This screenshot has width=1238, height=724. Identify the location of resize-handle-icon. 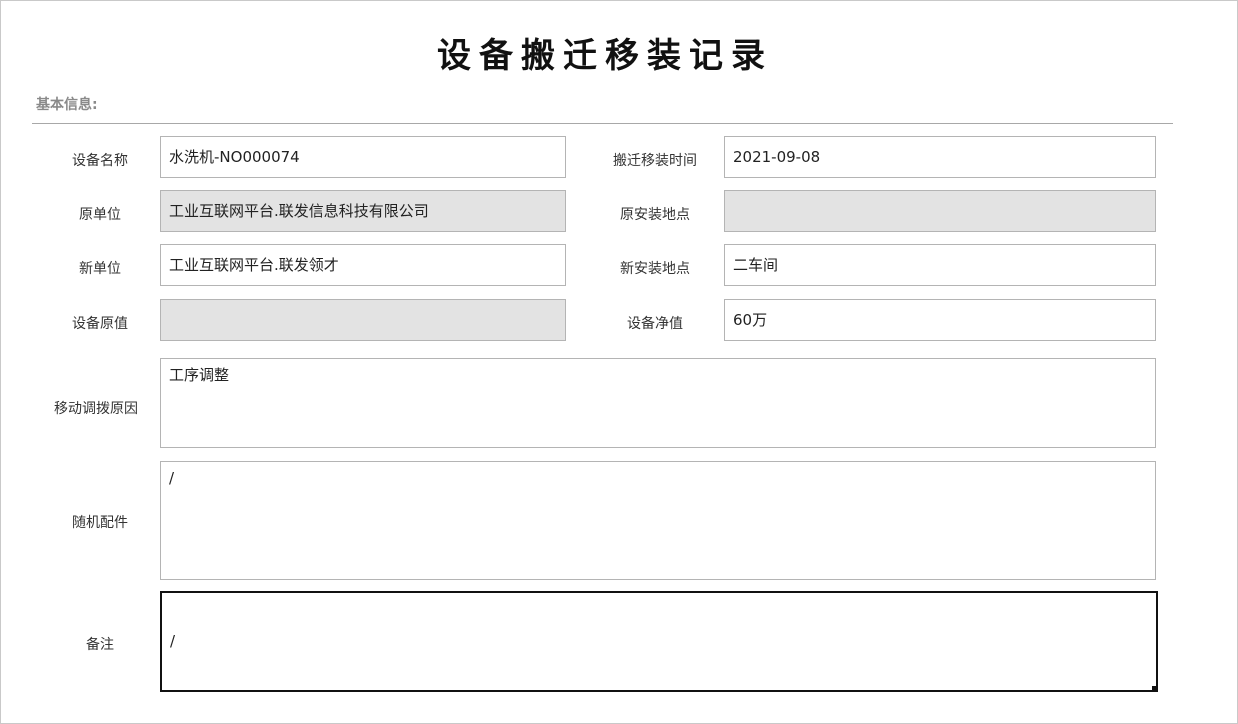
(1154, 688).